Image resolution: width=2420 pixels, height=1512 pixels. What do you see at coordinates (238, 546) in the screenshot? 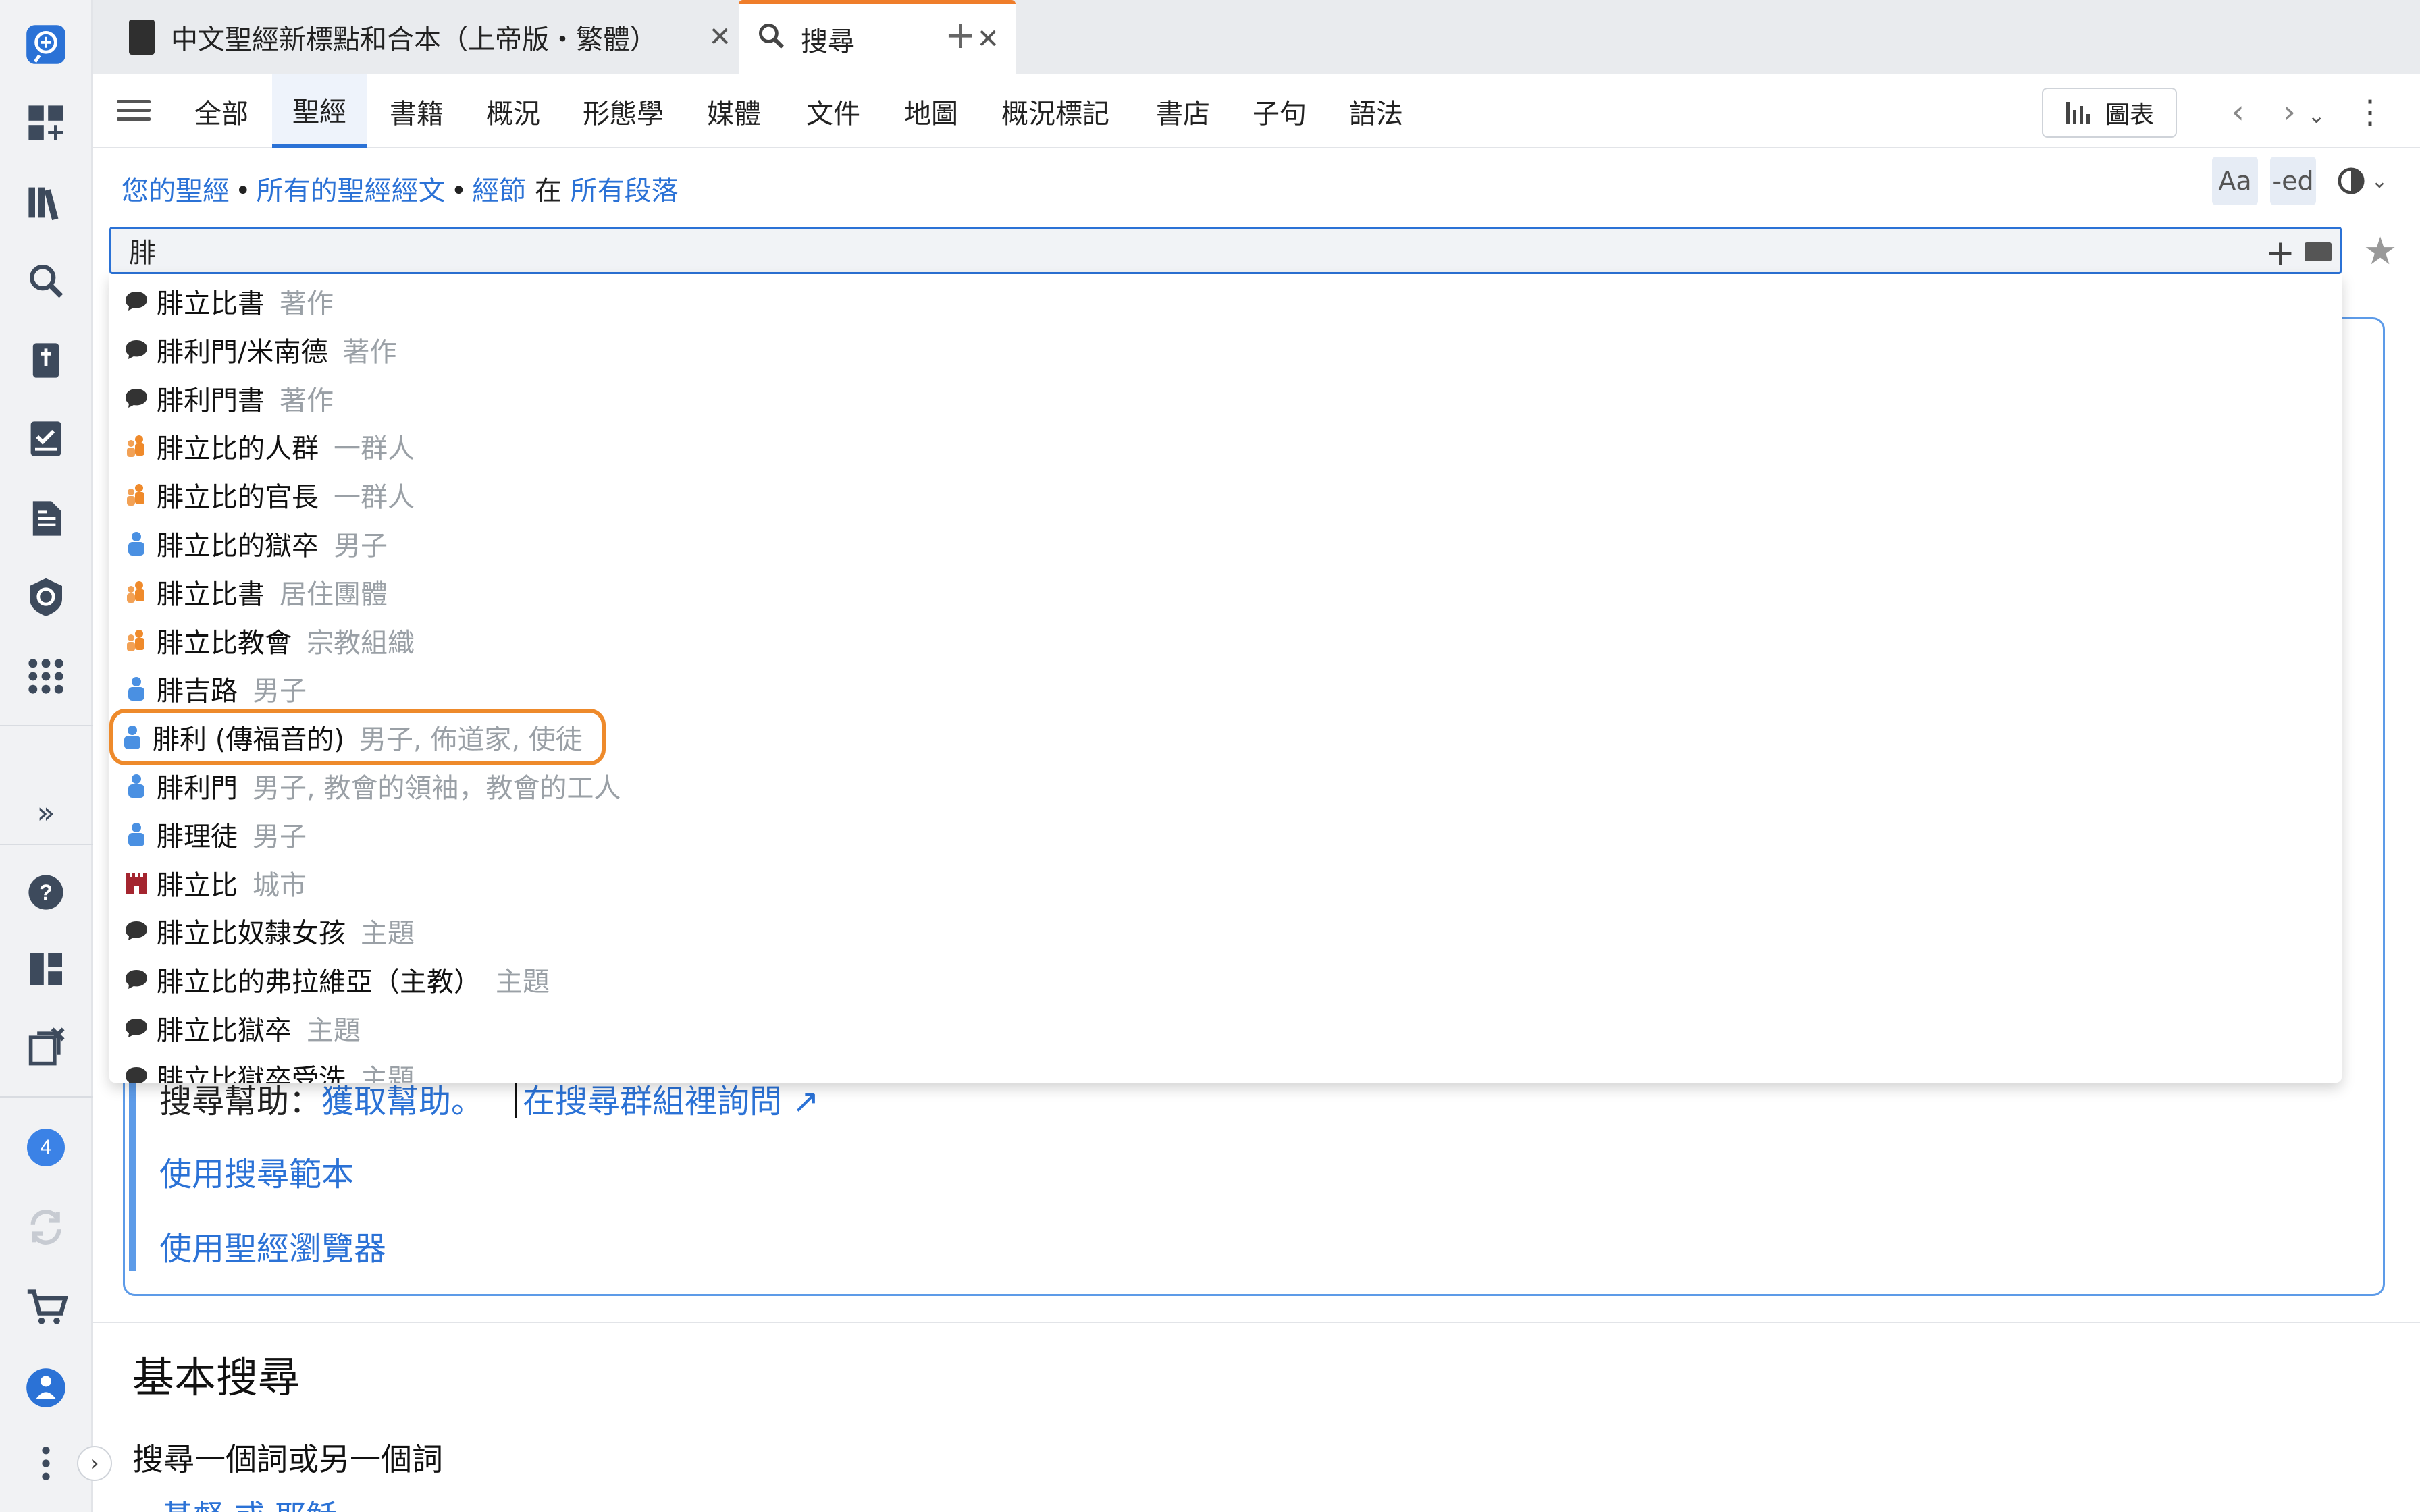
I see `suggestion-name: 腓立比的獄卒` at bounding box center [238, 546].